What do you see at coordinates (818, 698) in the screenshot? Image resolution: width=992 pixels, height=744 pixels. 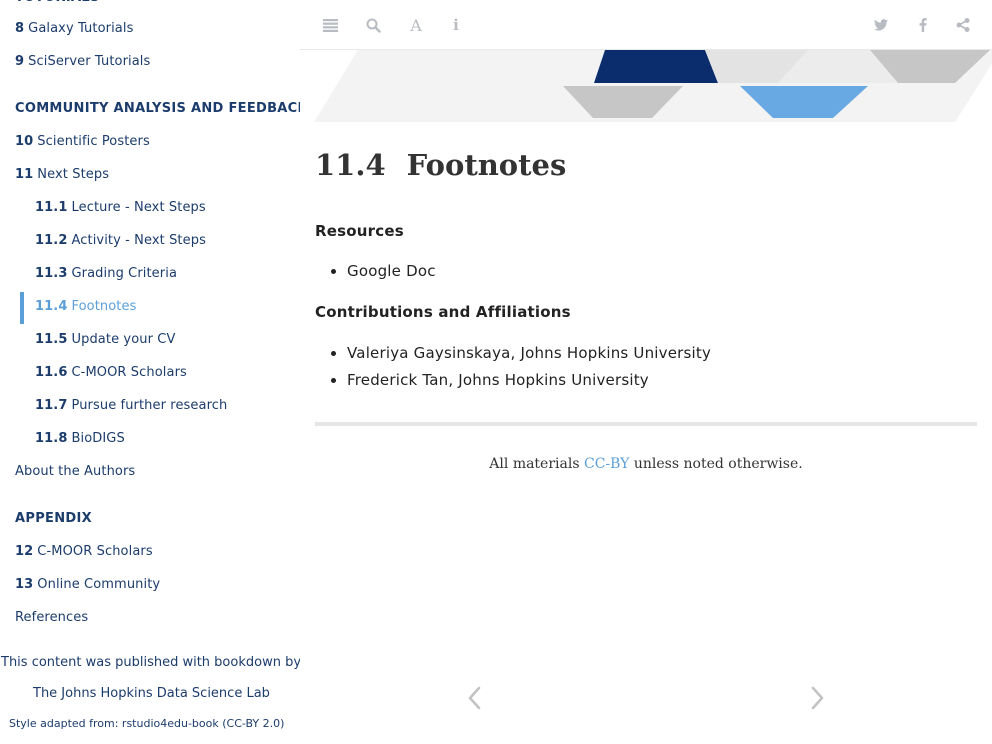 I see `next-page-icon` at bounding box center [818, 698].